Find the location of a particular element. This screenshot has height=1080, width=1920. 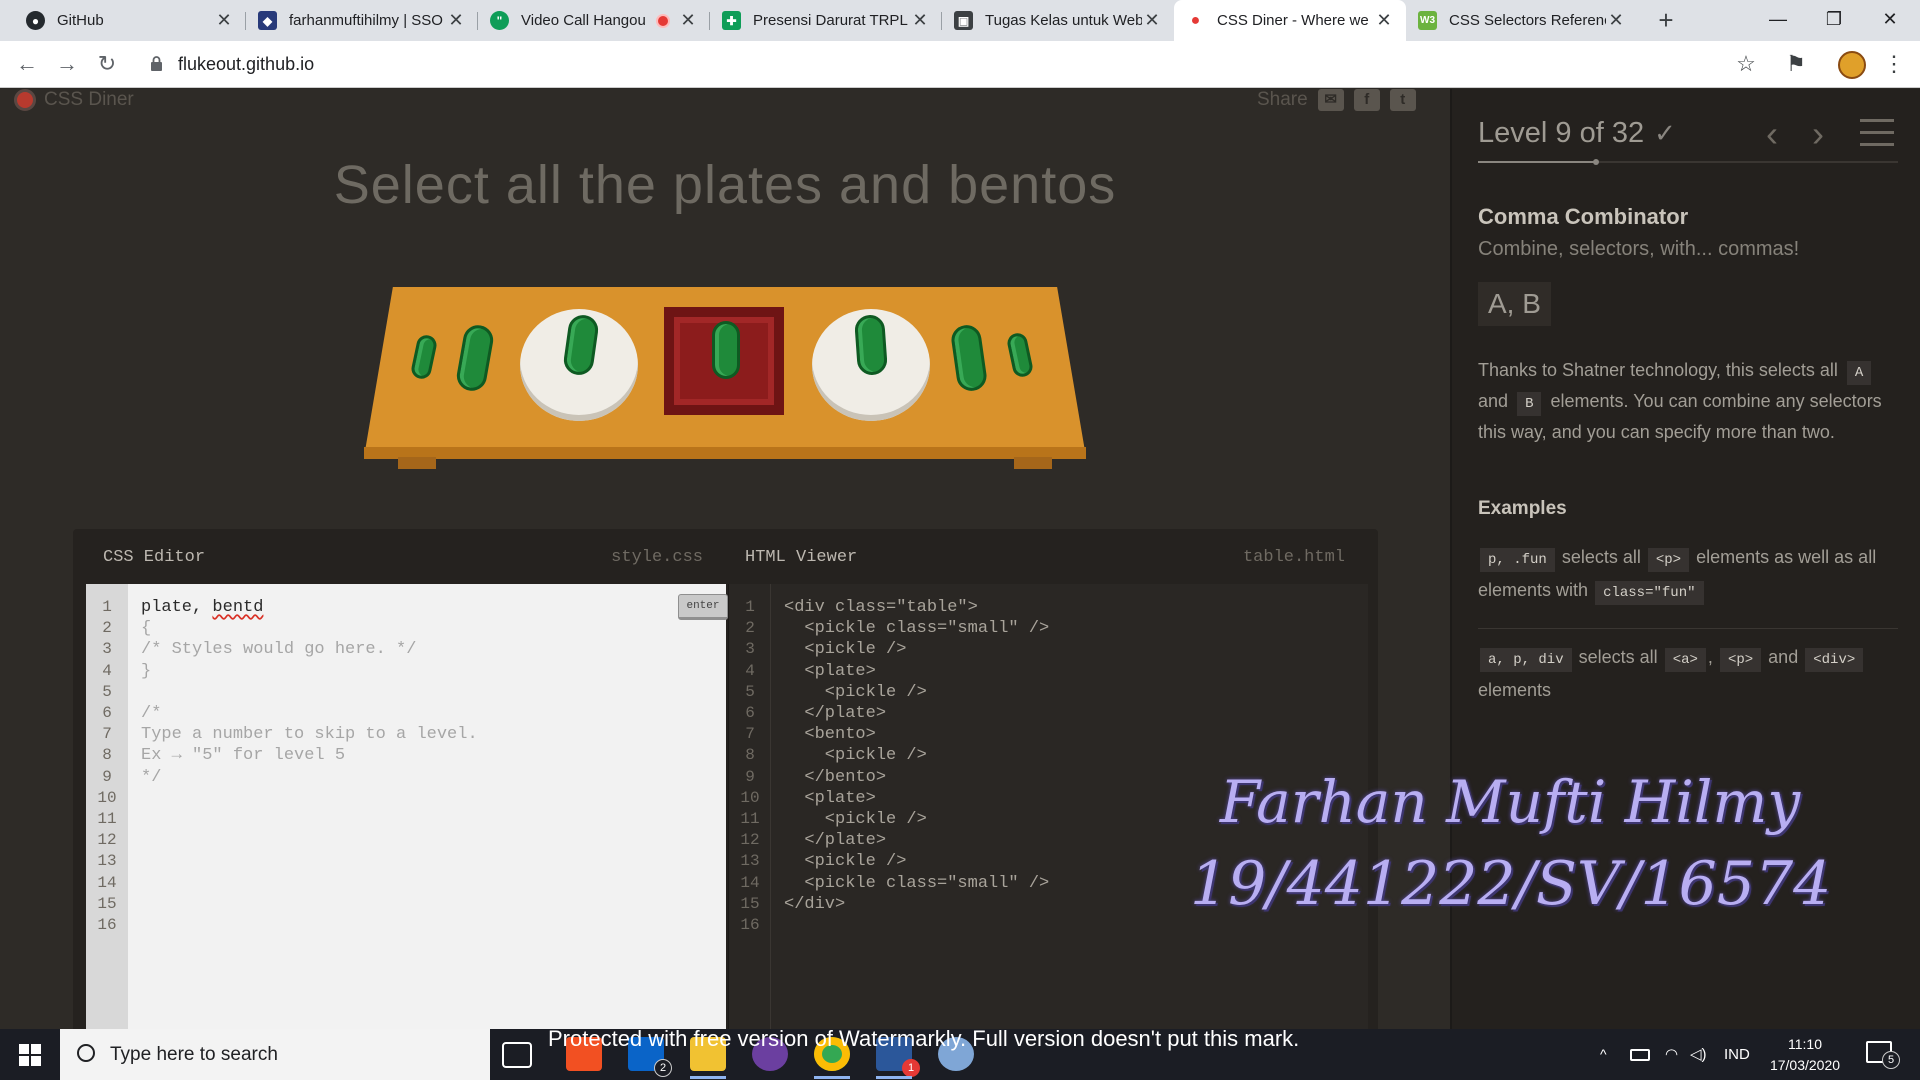

close-window-button: ✕ is located at coordinates (1890, 20).